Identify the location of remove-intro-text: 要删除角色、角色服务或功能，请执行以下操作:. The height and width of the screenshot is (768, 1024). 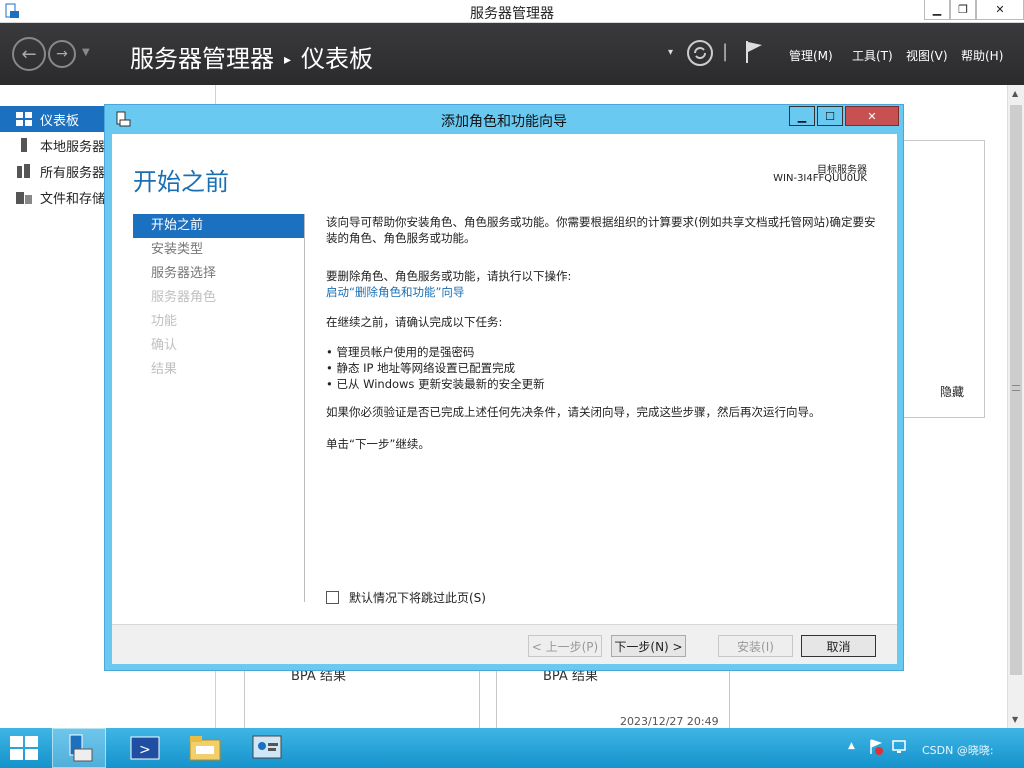
(449, 276).